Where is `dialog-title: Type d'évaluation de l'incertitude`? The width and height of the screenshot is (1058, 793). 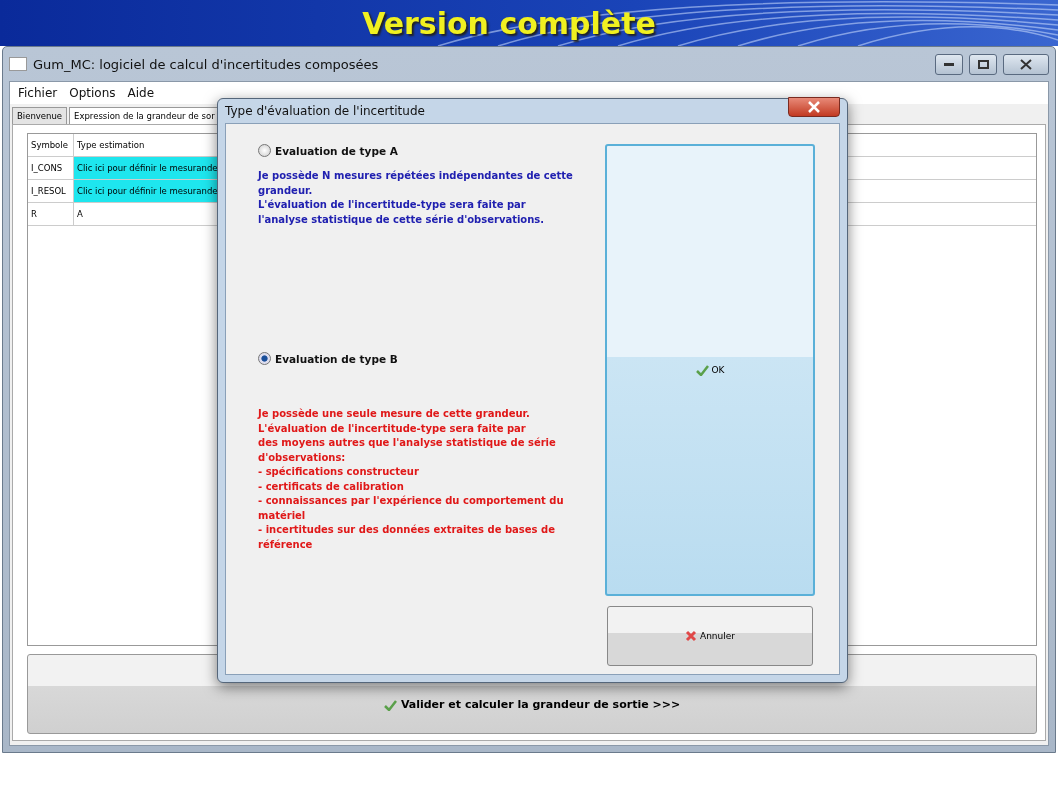
dialog-title: Type d'évaluation de l'incertitude is located at coordinates (325, 111).